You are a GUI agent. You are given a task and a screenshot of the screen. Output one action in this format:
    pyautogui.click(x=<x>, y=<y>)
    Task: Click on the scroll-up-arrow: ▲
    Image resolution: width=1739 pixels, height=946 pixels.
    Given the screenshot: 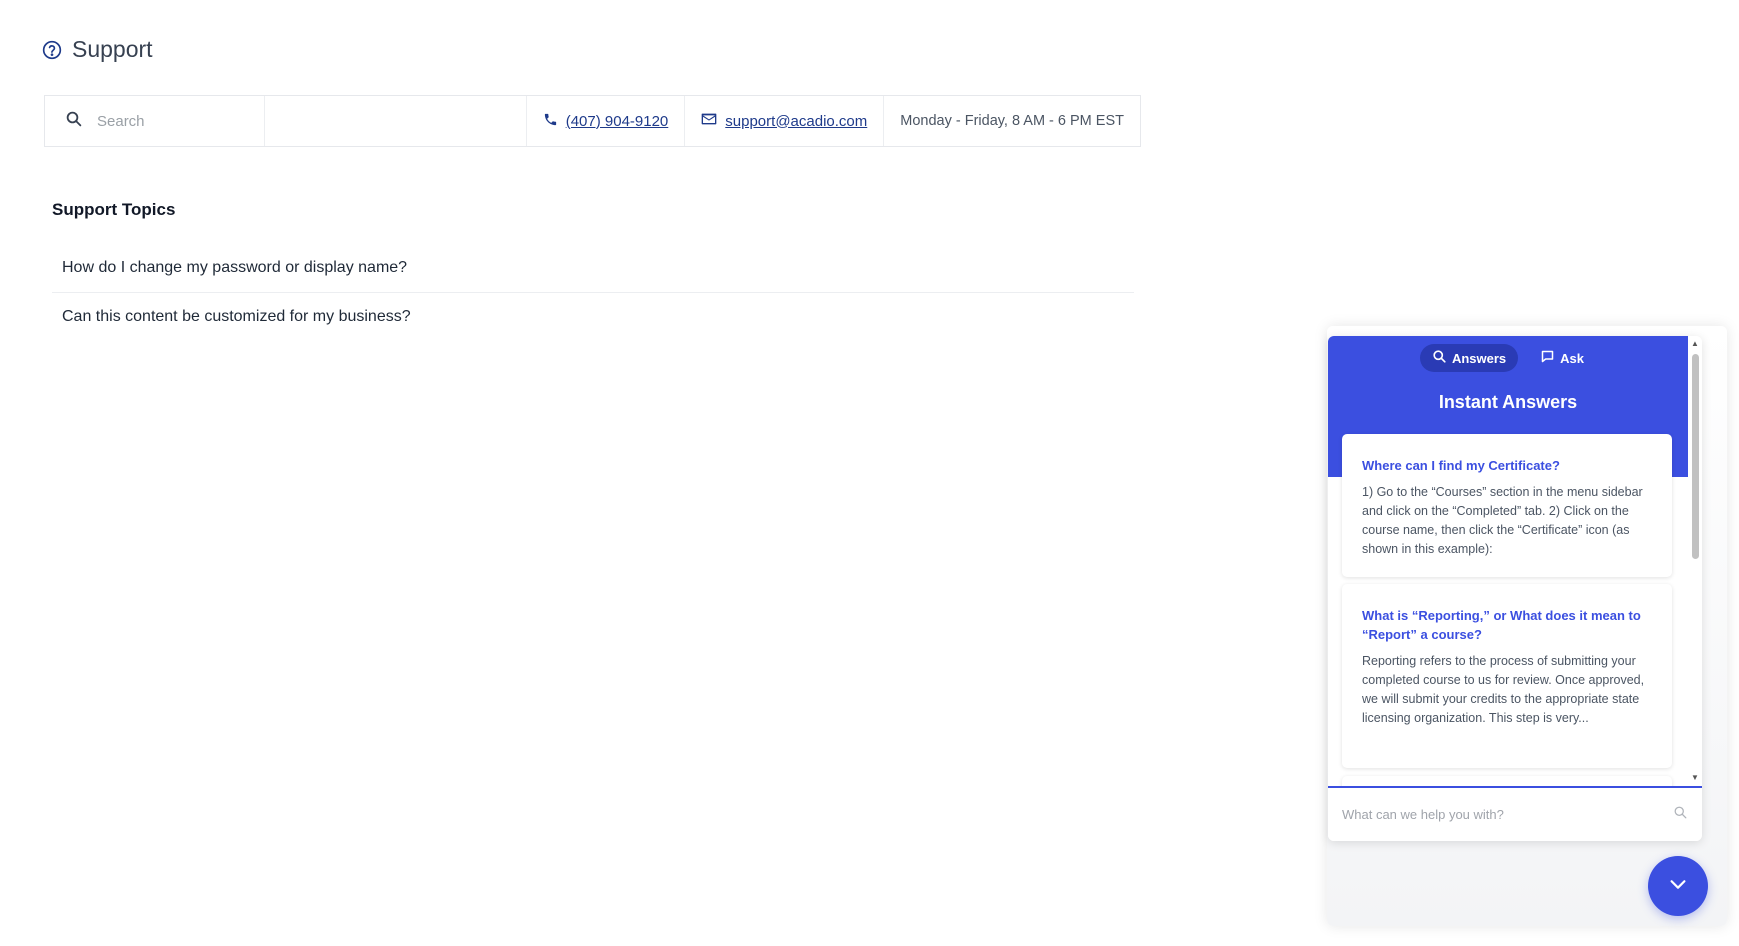 What is the action you would take?
    pyautogui.click(x=1695, y=344)
    